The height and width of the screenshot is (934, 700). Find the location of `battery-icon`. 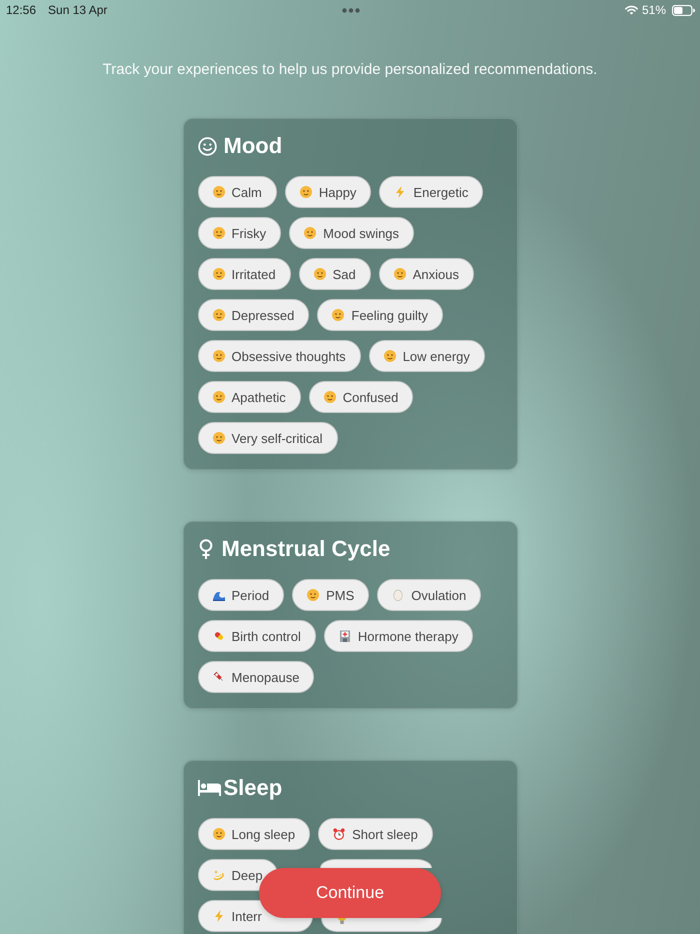

battery-icon is located at coordinates (683, 10).